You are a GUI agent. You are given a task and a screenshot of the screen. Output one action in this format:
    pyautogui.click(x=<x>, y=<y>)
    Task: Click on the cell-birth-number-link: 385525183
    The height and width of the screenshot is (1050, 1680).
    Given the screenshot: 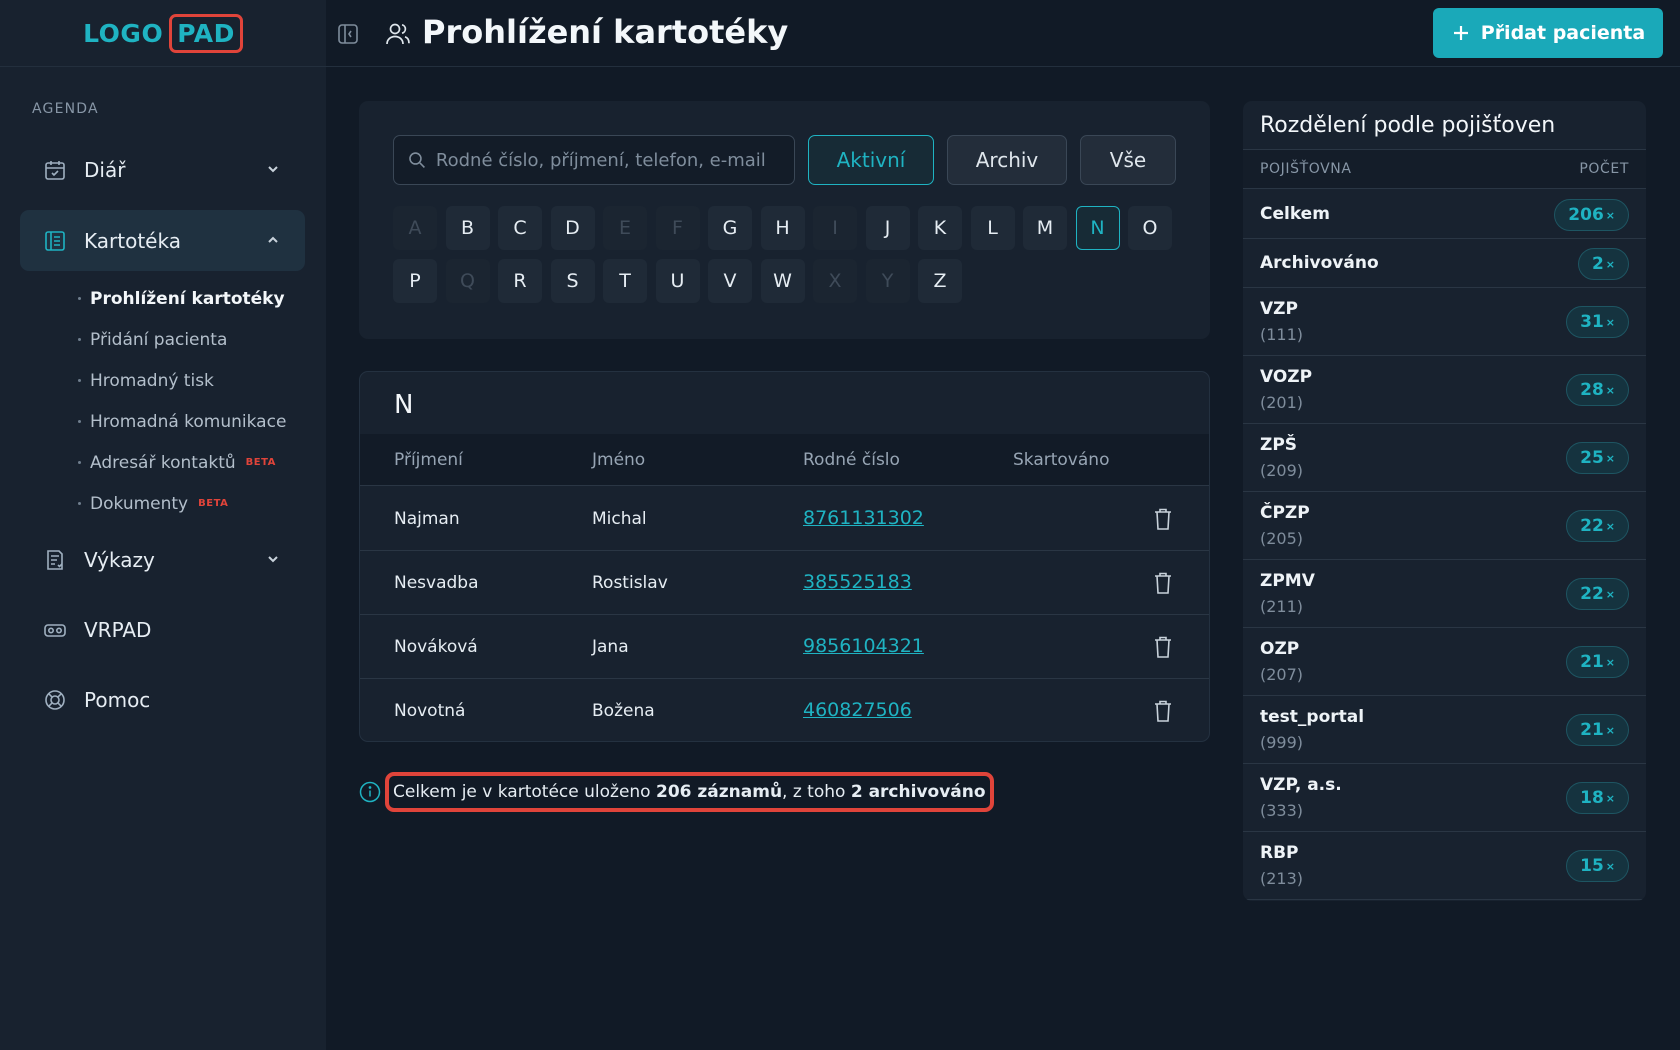 What is the action you would take?
    pyautogui.click(x=857, y=582)
    